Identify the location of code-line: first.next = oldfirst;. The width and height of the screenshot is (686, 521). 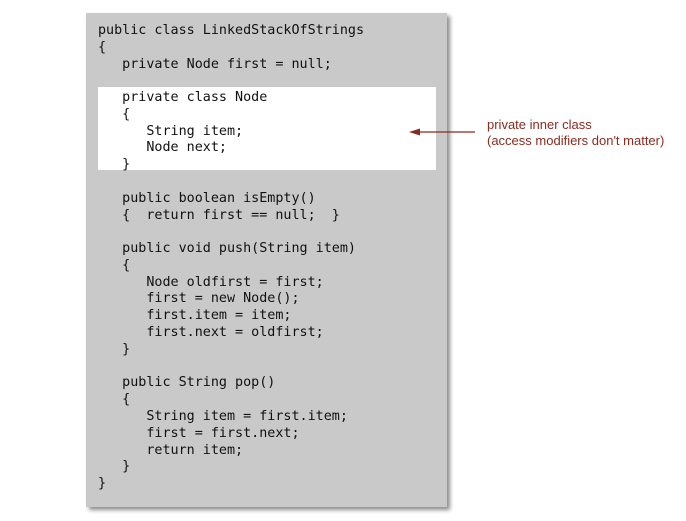
(211, 333).